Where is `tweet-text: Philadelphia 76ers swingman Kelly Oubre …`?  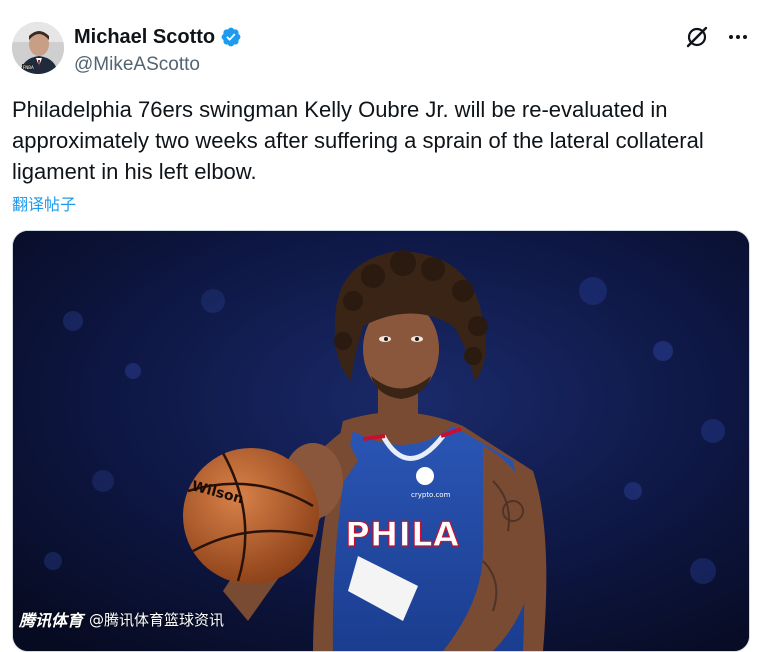 tweet-text: Philadelphia 76ers swingman Kelly Oubre … is located at coordinates (358, 140).